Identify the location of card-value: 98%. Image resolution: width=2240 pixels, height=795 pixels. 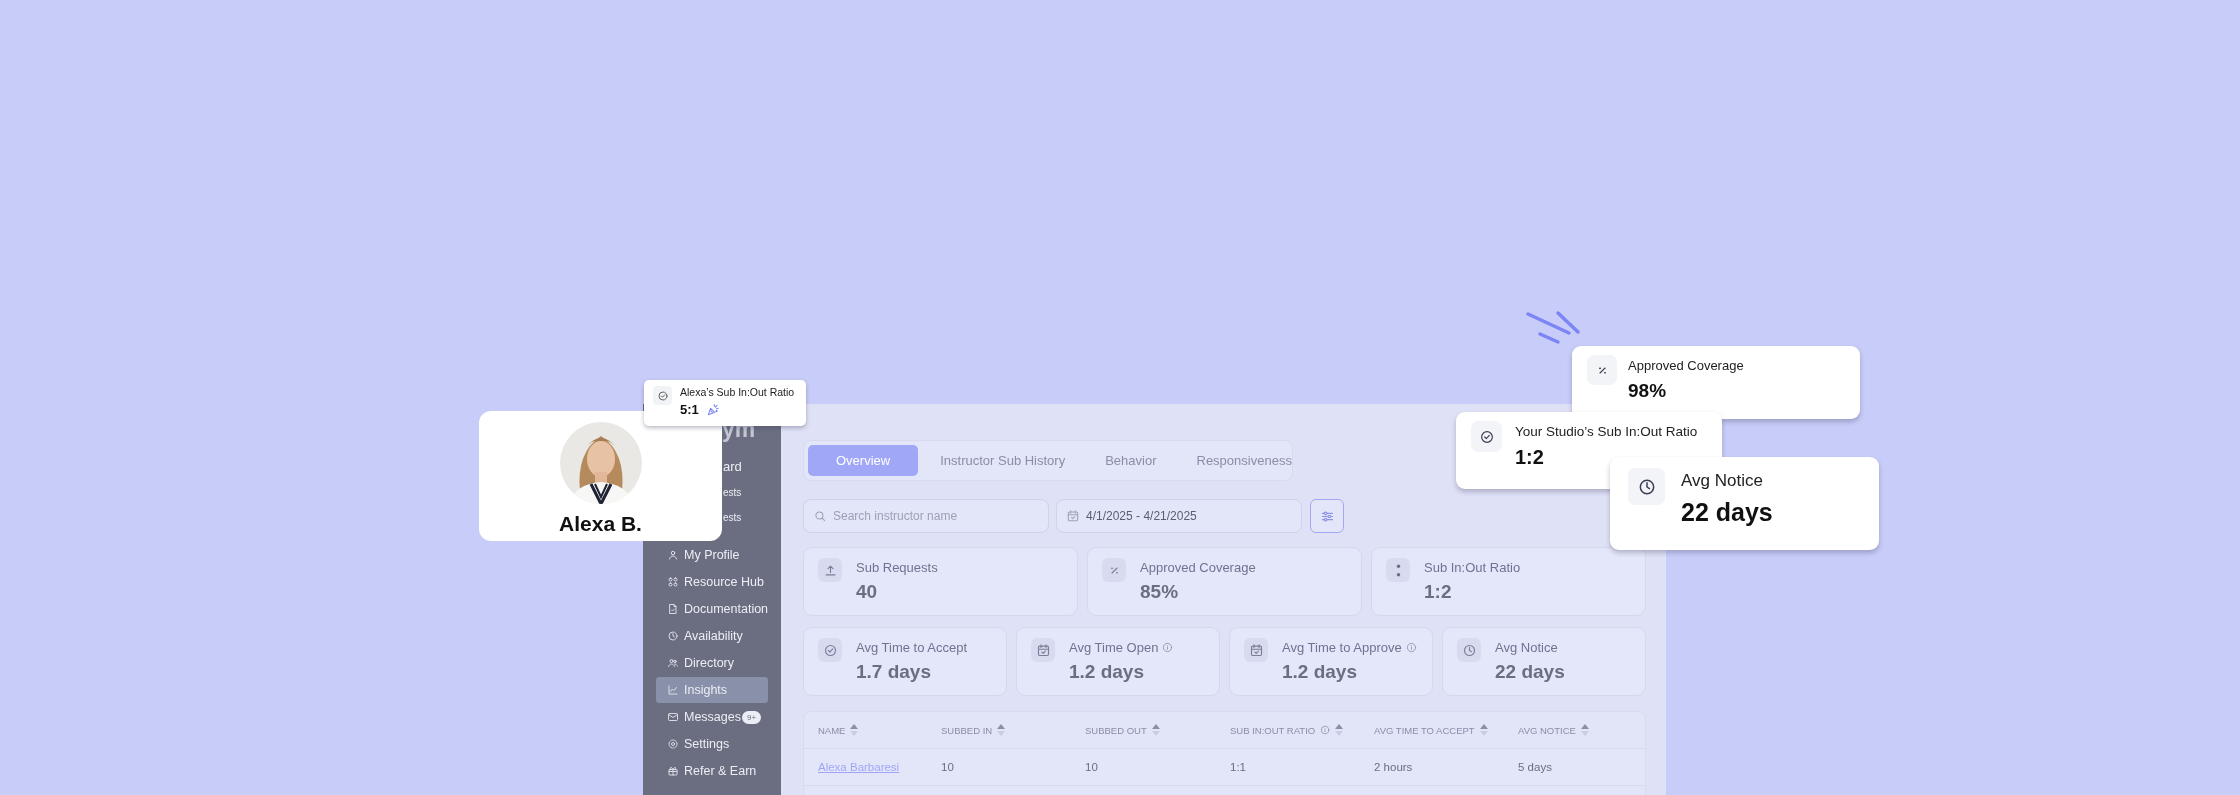
(1648, 391).